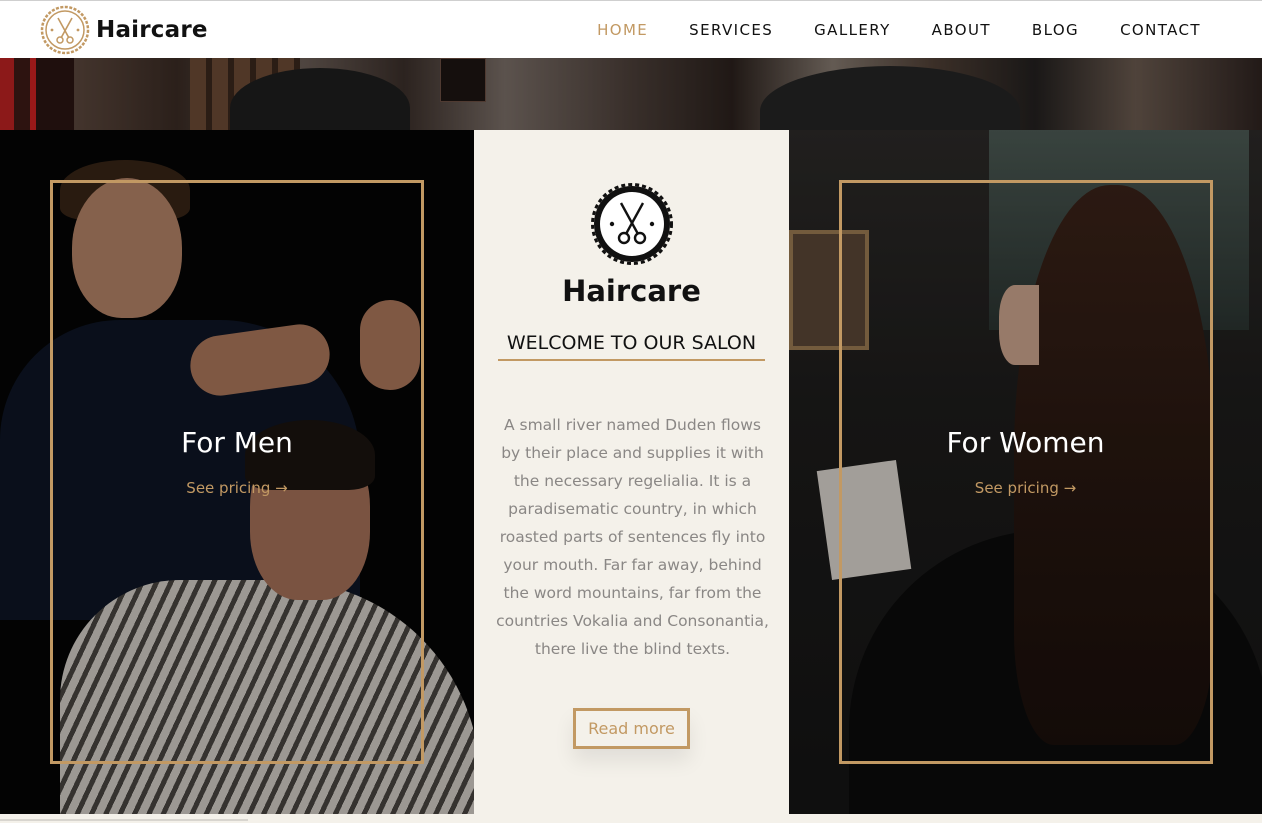 The image size is (1262, 823). I want to click on men-pricing-link: See pricing →, so click(237, 488).